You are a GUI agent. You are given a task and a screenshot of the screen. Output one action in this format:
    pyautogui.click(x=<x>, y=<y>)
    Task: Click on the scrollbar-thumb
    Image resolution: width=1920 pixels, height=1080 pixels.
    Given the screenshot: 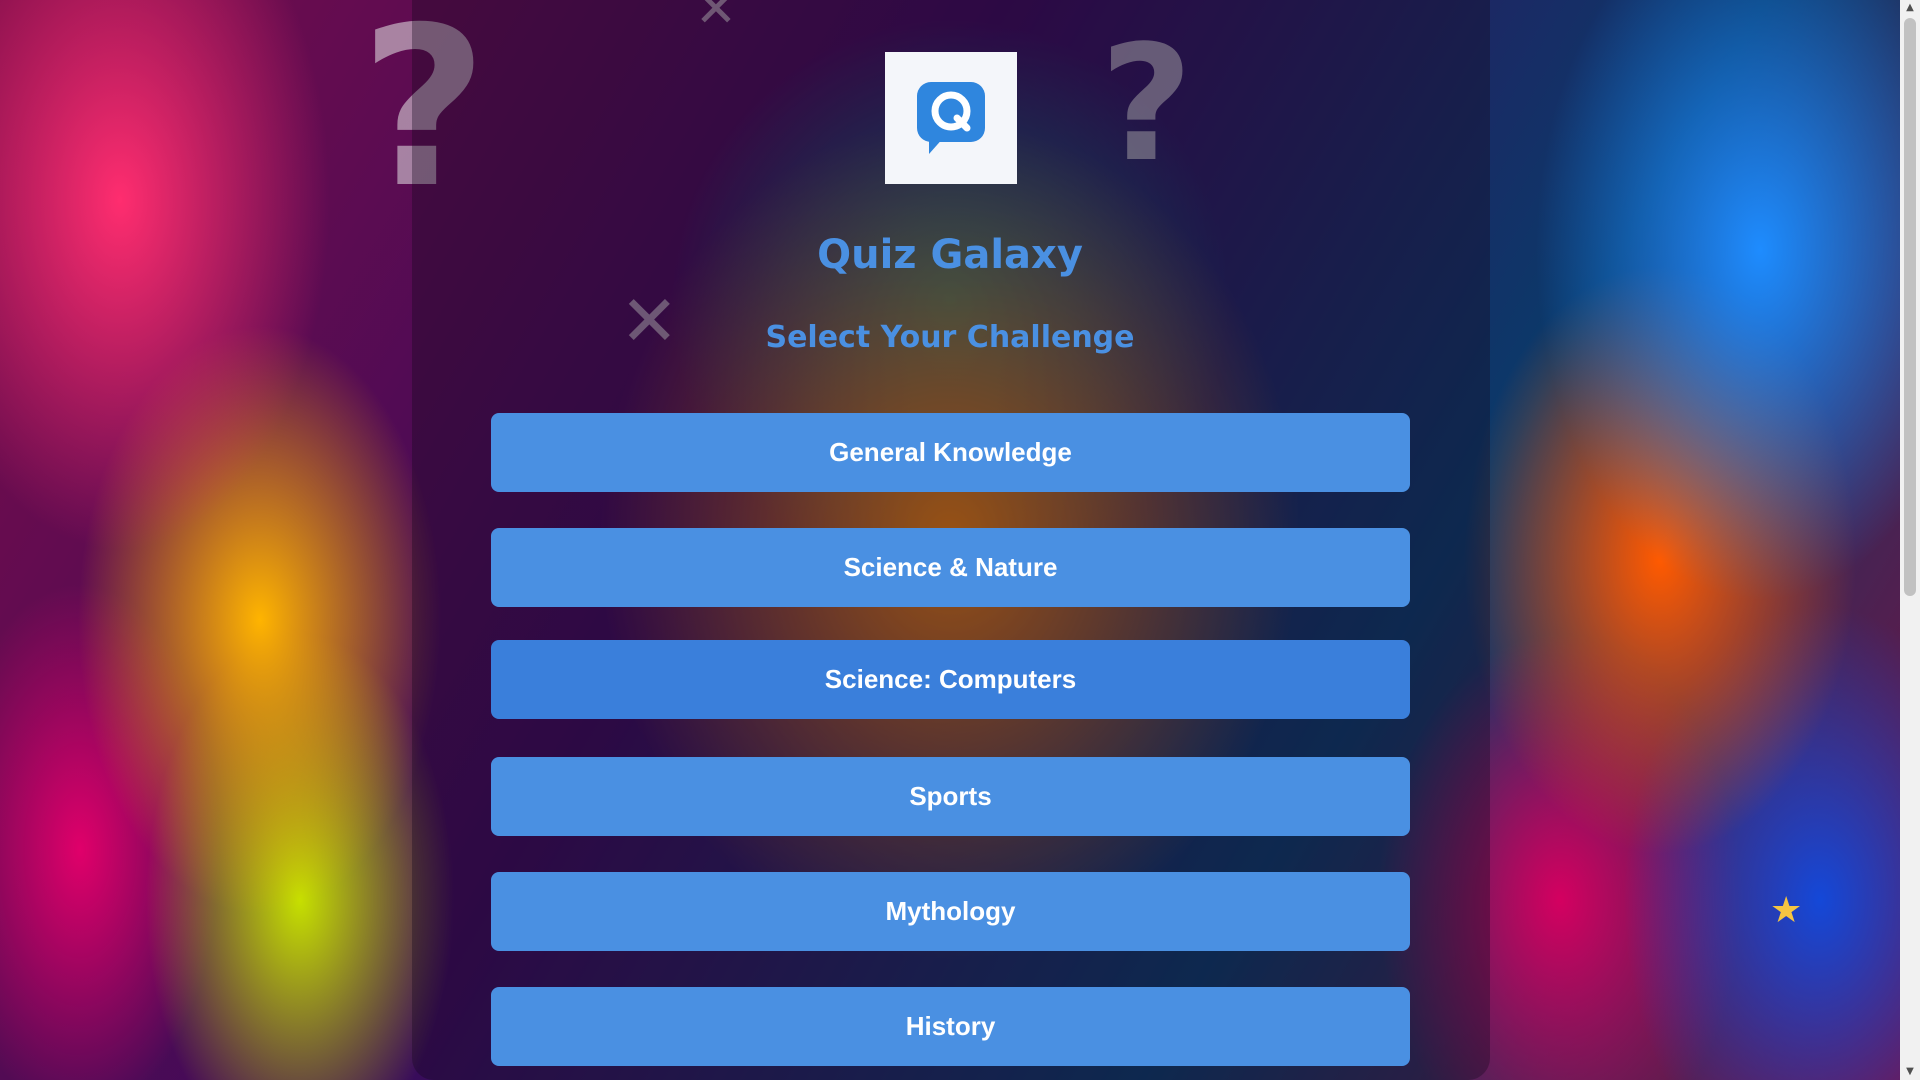 What is the action you would take?
    pyautogui.click(x=1910, y=307)
    